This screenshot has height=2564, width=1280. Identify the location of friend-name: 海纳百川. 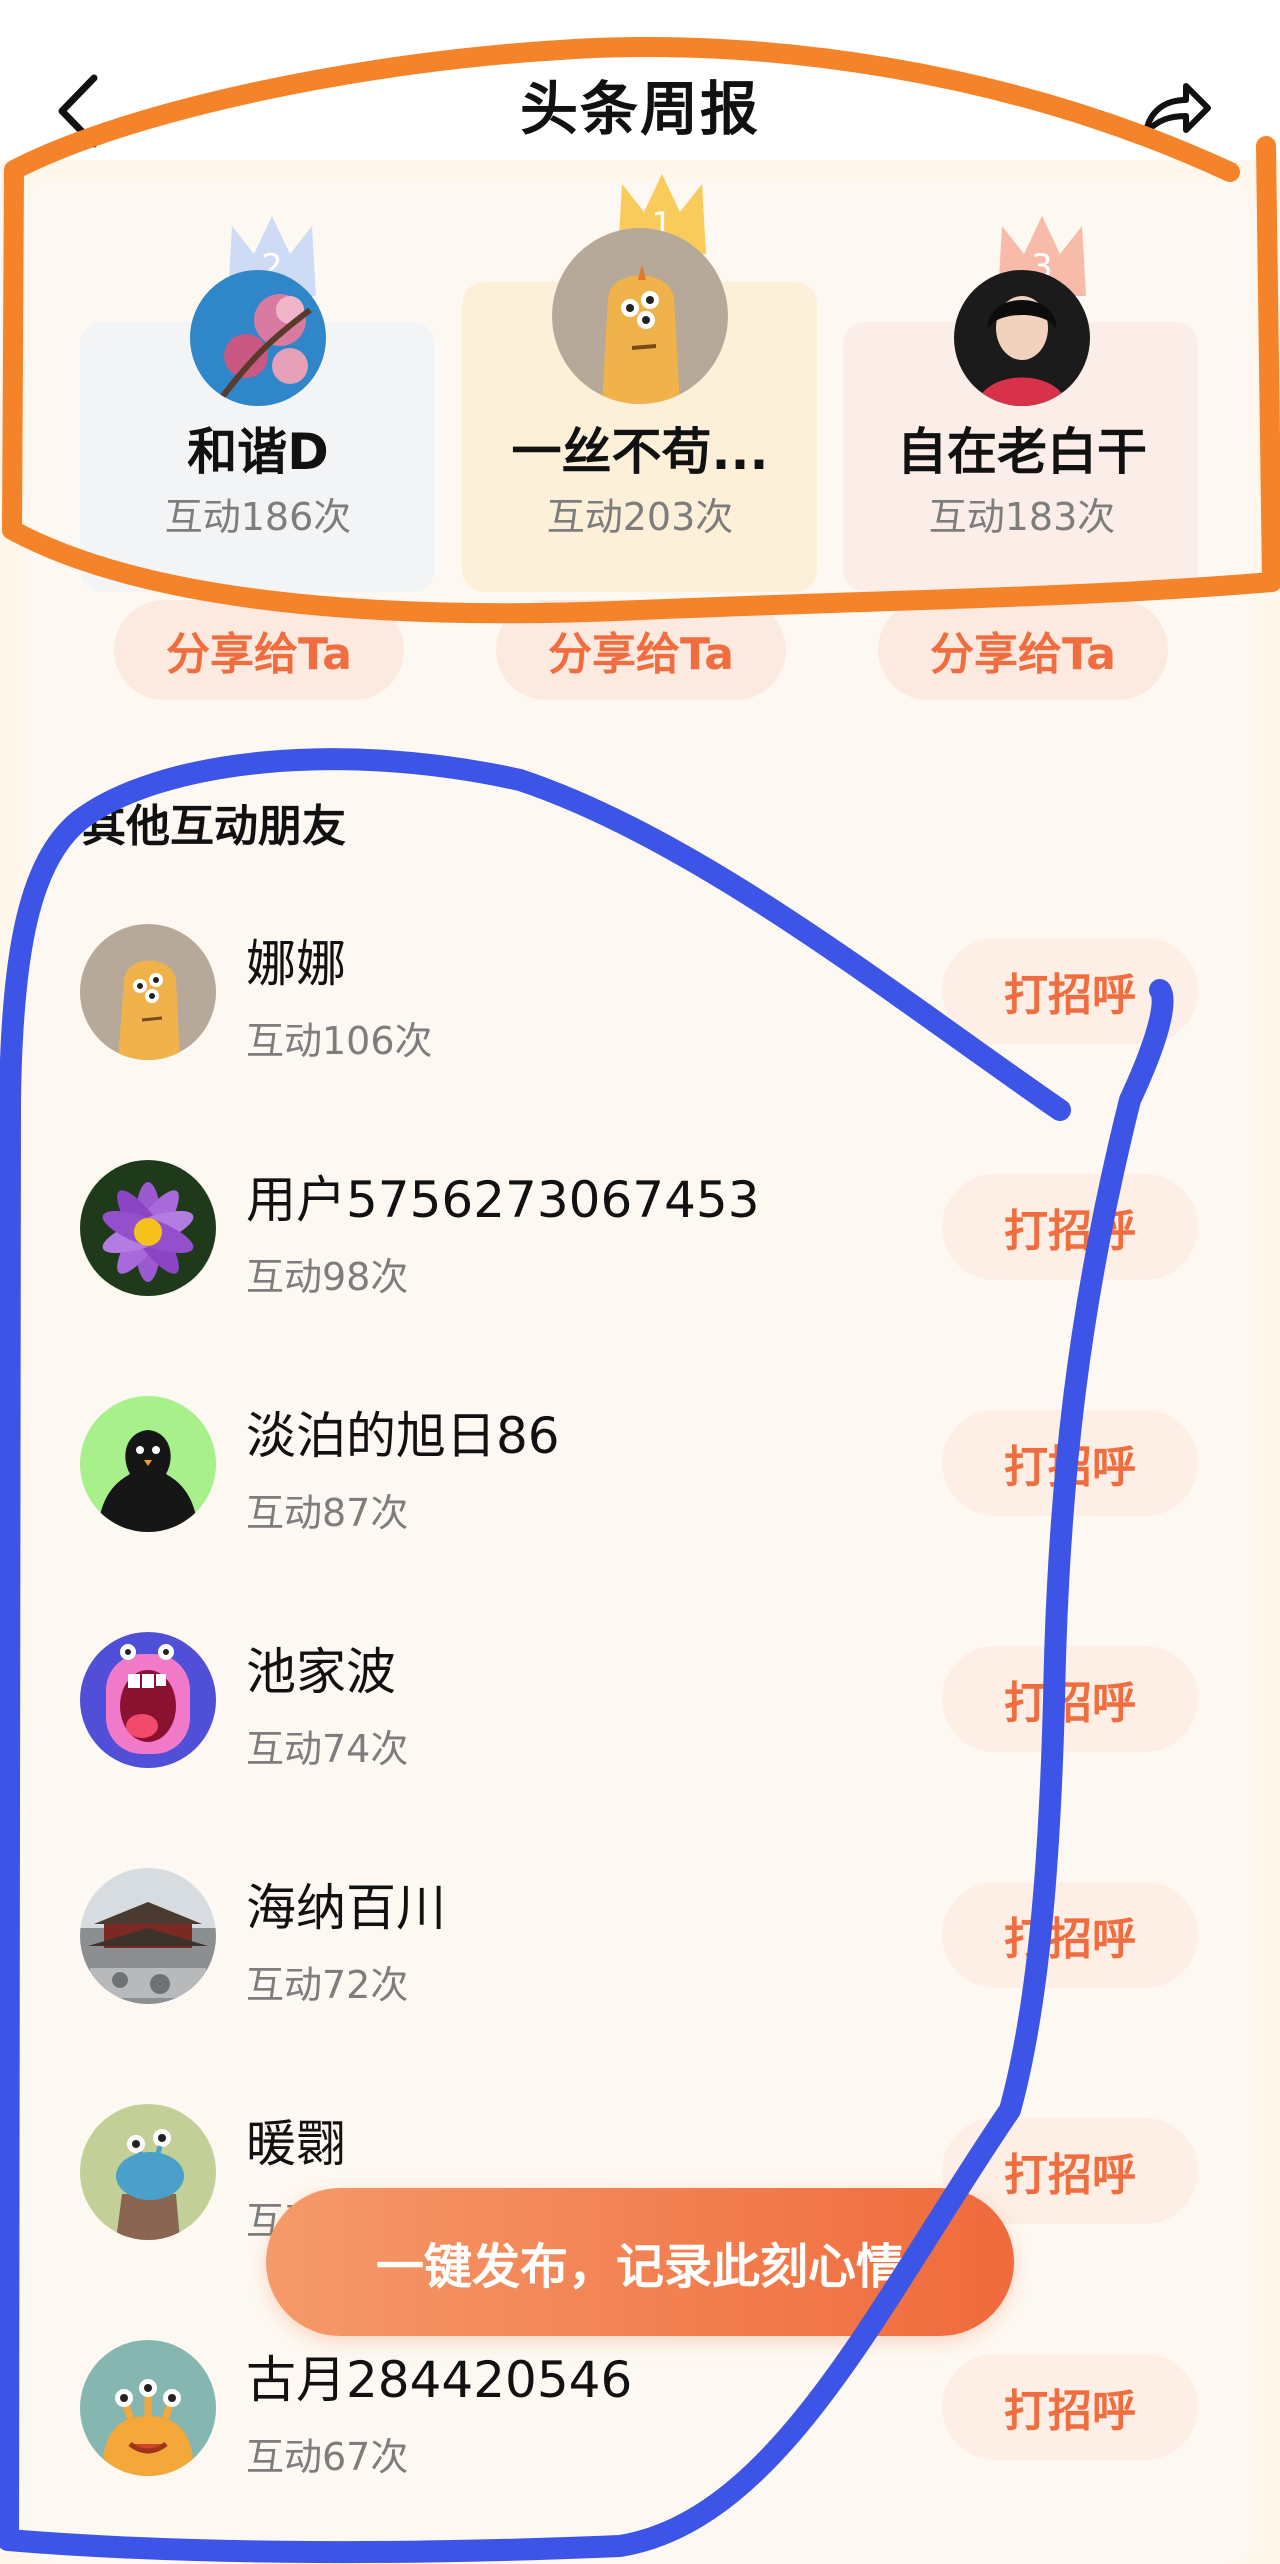
(346, 1908).